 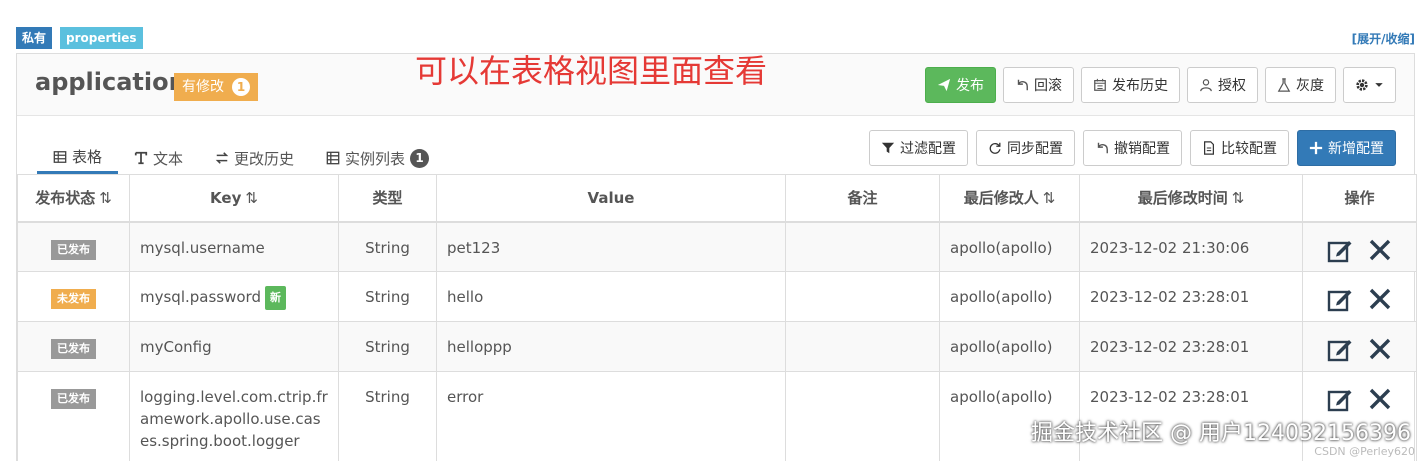 I want to click on modified-badge: 有修改 1, so click(x=216, y=87).